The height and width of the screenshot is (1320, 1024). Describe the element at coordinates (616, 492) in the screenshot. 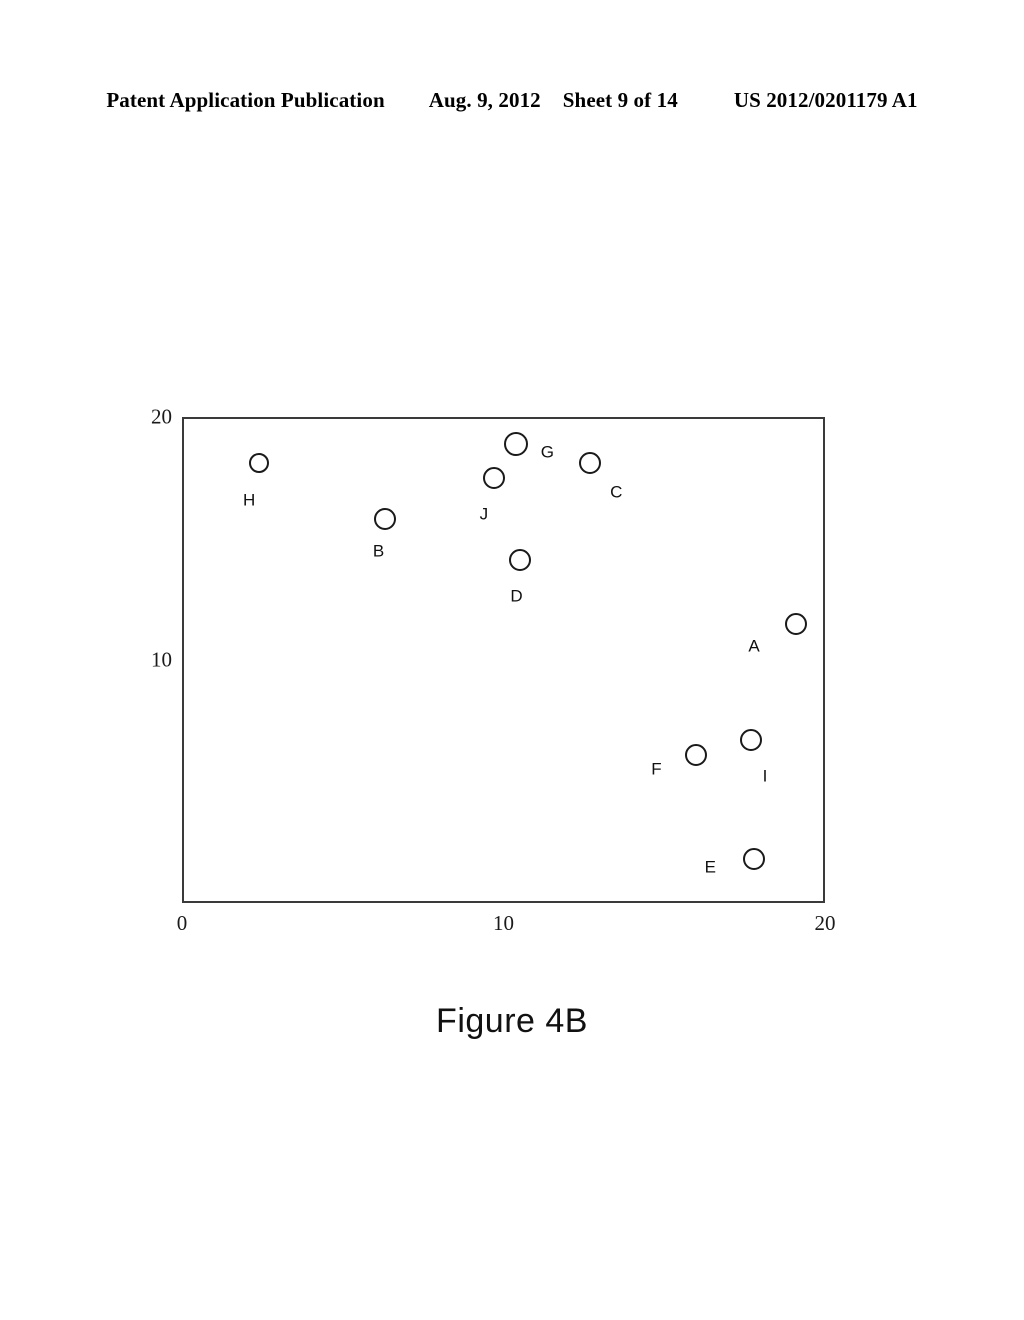

I see `data-point-label-c: C` at that location.